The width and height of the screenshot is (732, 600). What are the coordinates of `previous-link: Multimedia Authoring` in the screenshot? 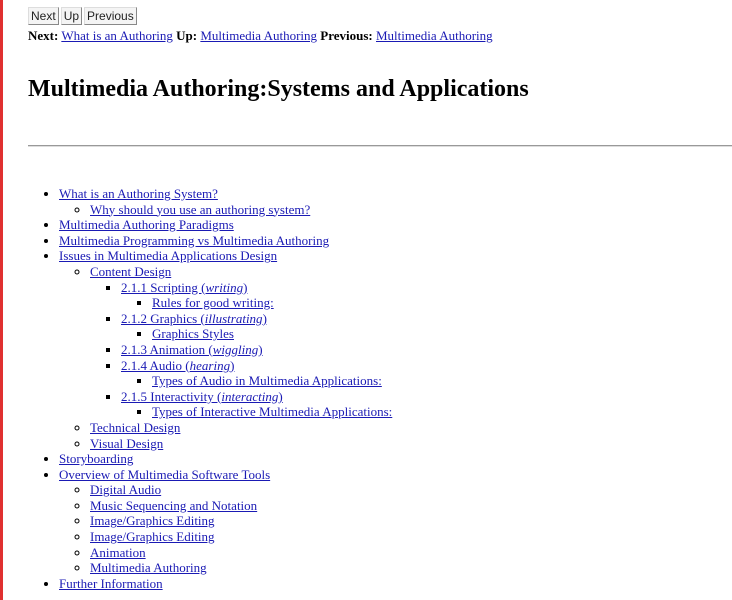 It's located at (434, 35).